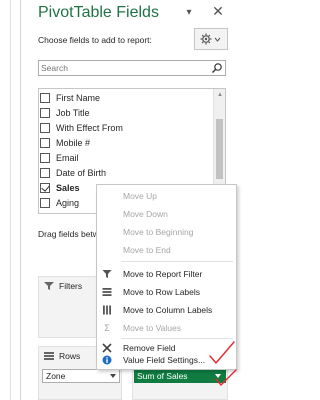  Describe the element at coordinates (73, 113) in the screenshot. I see `field-label: Job Title` at that location.